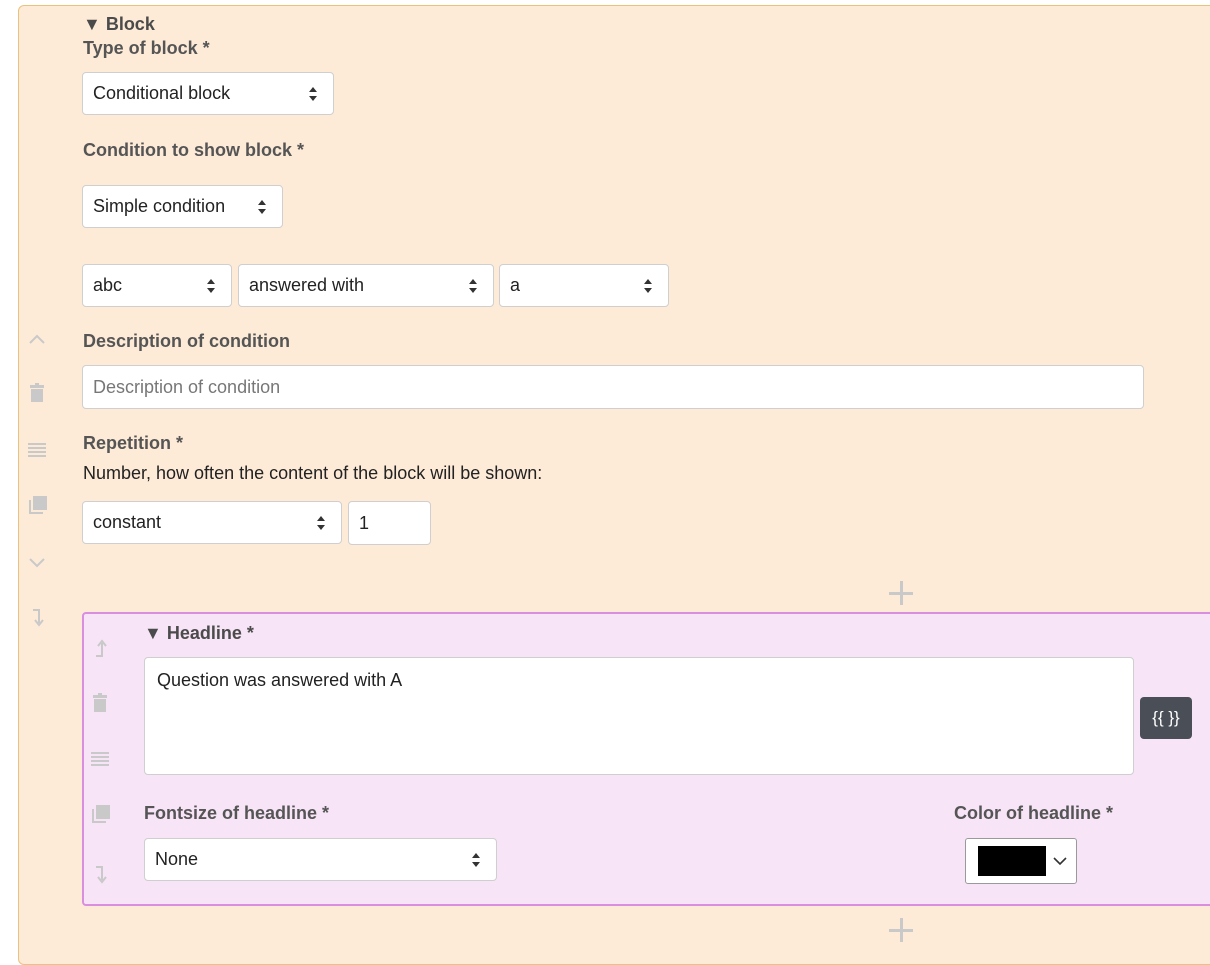  Describe the element at coordinates (37, 339) in the screenshot. I see `chevron-up-icon` at that location.